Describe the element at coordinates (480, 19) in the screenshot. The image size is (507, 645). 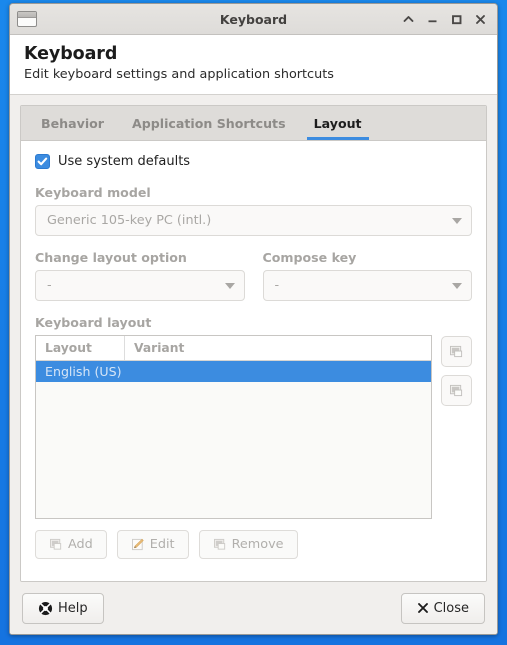
I see `close-window-button` at that location.